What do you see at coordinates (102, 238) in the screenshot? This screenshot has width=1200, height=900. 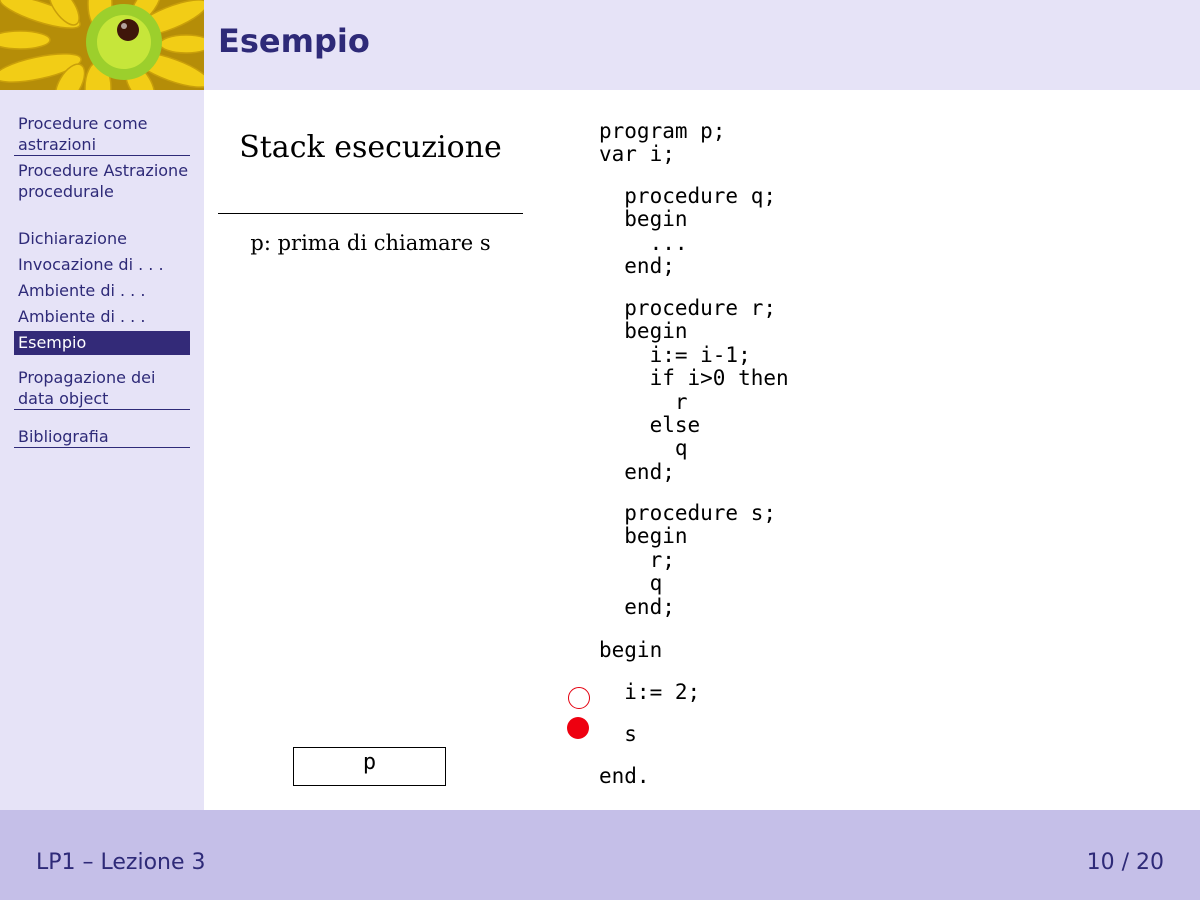 I see `sidebar-item-dichiarazione: Dichiarazione` at bounding box center [102, 238].